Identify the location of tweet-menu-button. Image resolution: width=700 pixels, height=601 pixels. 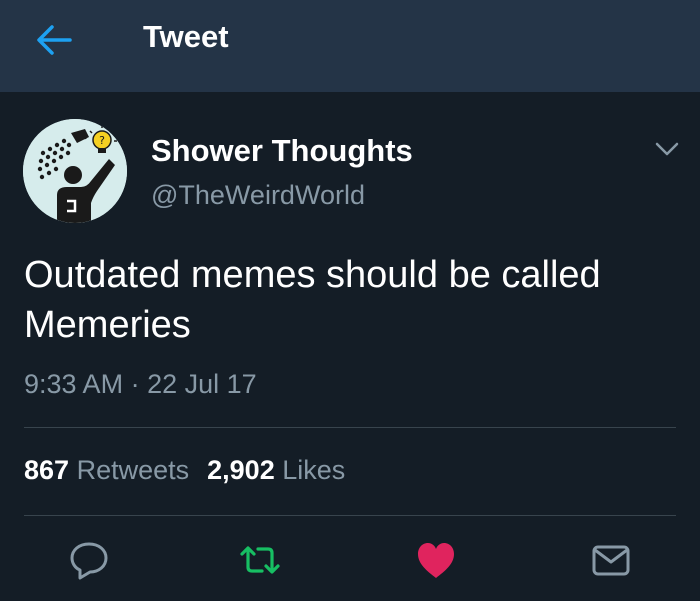
(667, 149).